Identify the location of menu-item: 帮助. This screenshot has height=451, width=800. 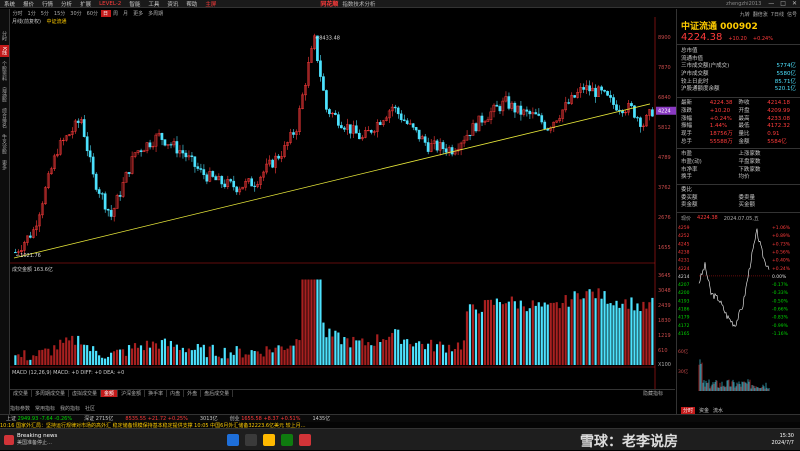
(191, 4).